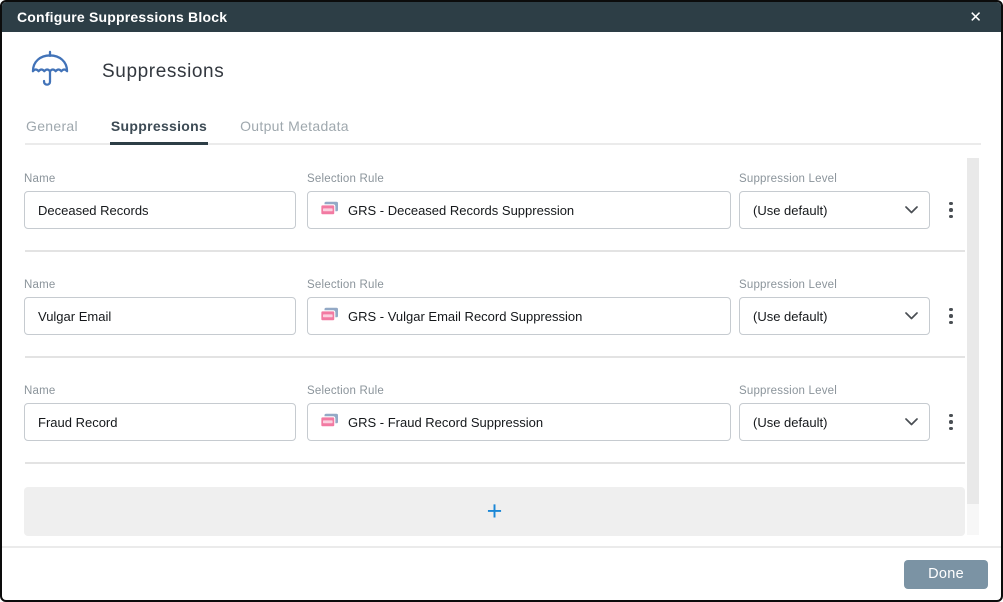 The height and width of the screenshot is (602, 1003). I want to click on dialog-footer: Done, so click(501, 568).